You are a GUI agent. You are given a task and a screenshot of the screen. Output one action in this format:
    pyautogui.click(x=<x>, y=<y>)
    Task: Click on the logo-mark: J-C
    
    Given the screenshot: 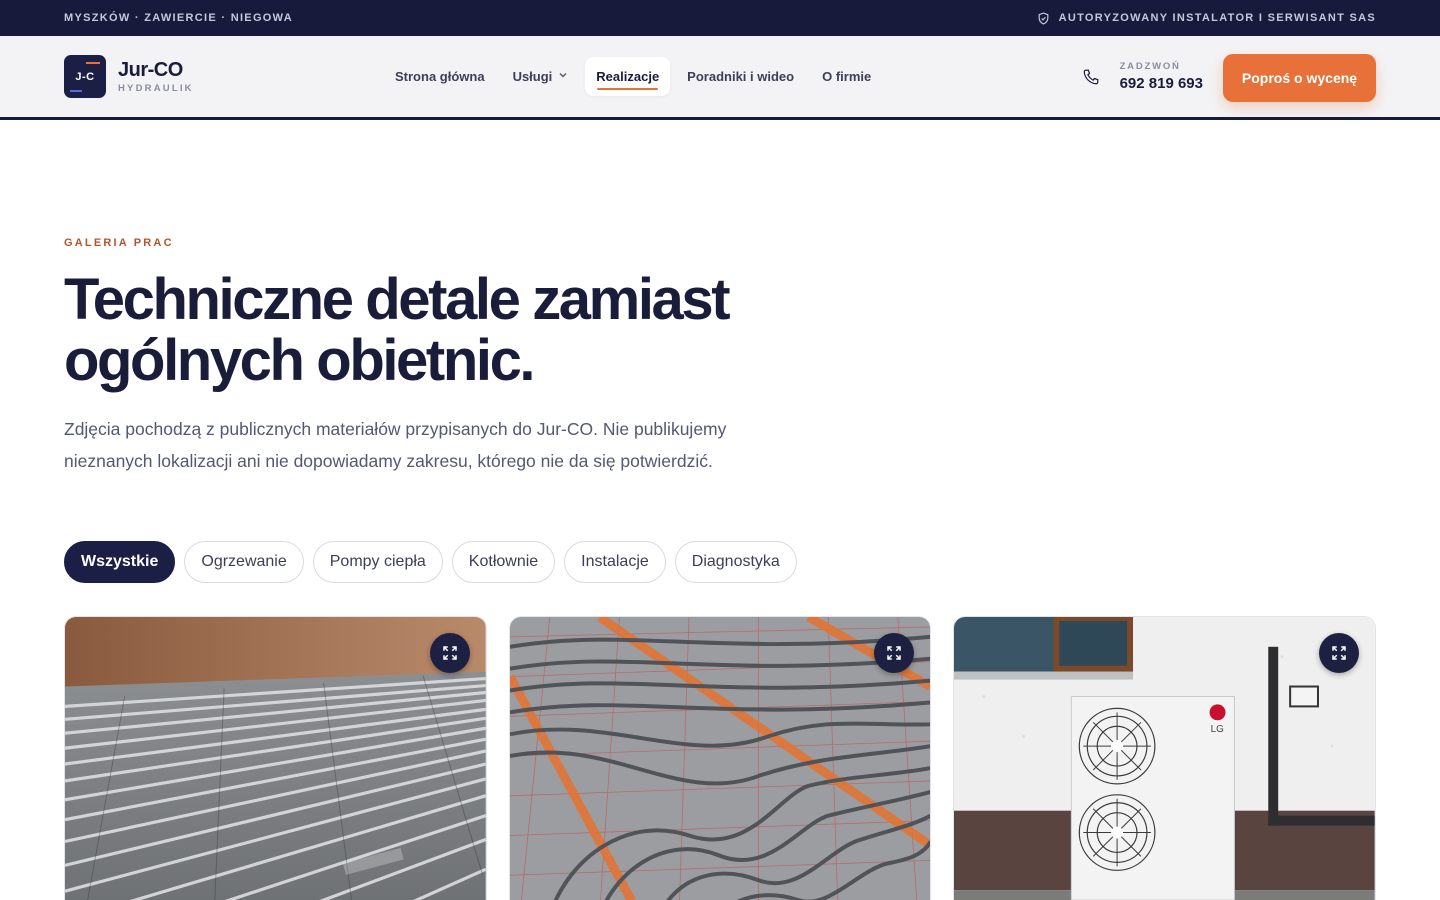 What is the action you would take?
    pyautogui.click(x=85, y=76)
    